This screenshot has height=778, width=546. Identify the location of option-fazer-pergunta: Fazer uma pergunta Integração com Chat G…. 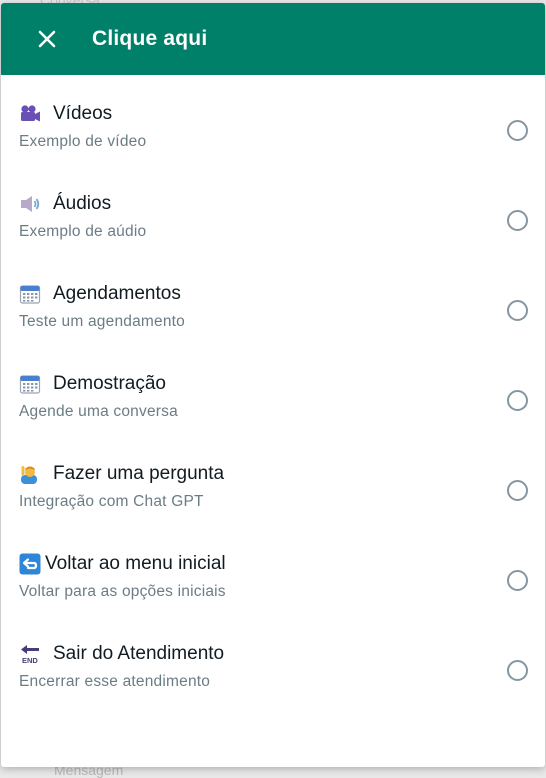
(273, 505).